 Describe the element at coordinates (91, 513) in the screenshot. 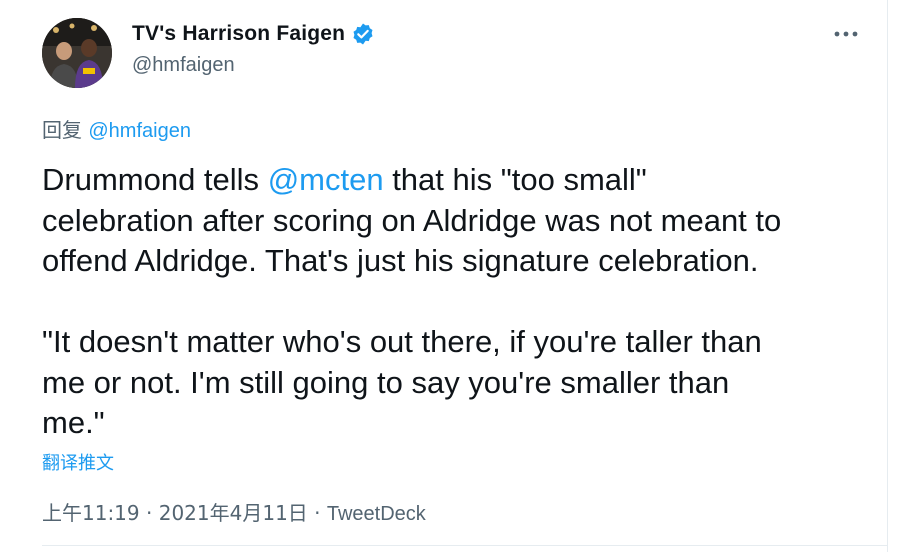

I see `tweet-time: 上午11:19` at that location.